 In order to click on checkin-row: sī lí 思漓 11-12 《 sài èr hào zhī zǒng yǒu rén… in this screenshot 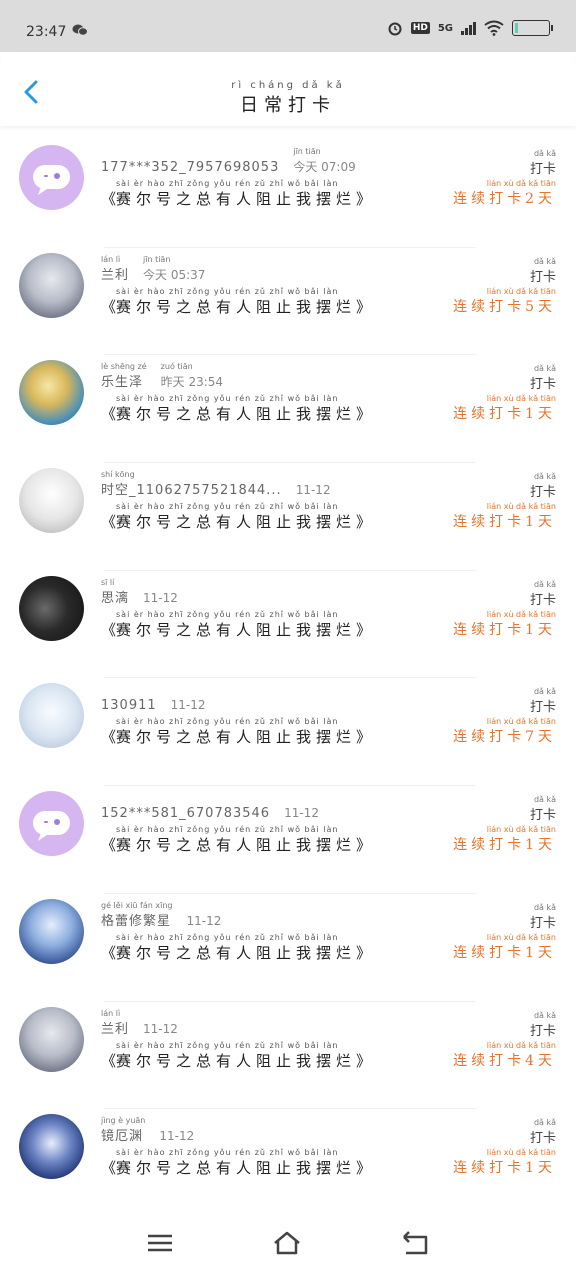, I will do `click(288, 625)`.